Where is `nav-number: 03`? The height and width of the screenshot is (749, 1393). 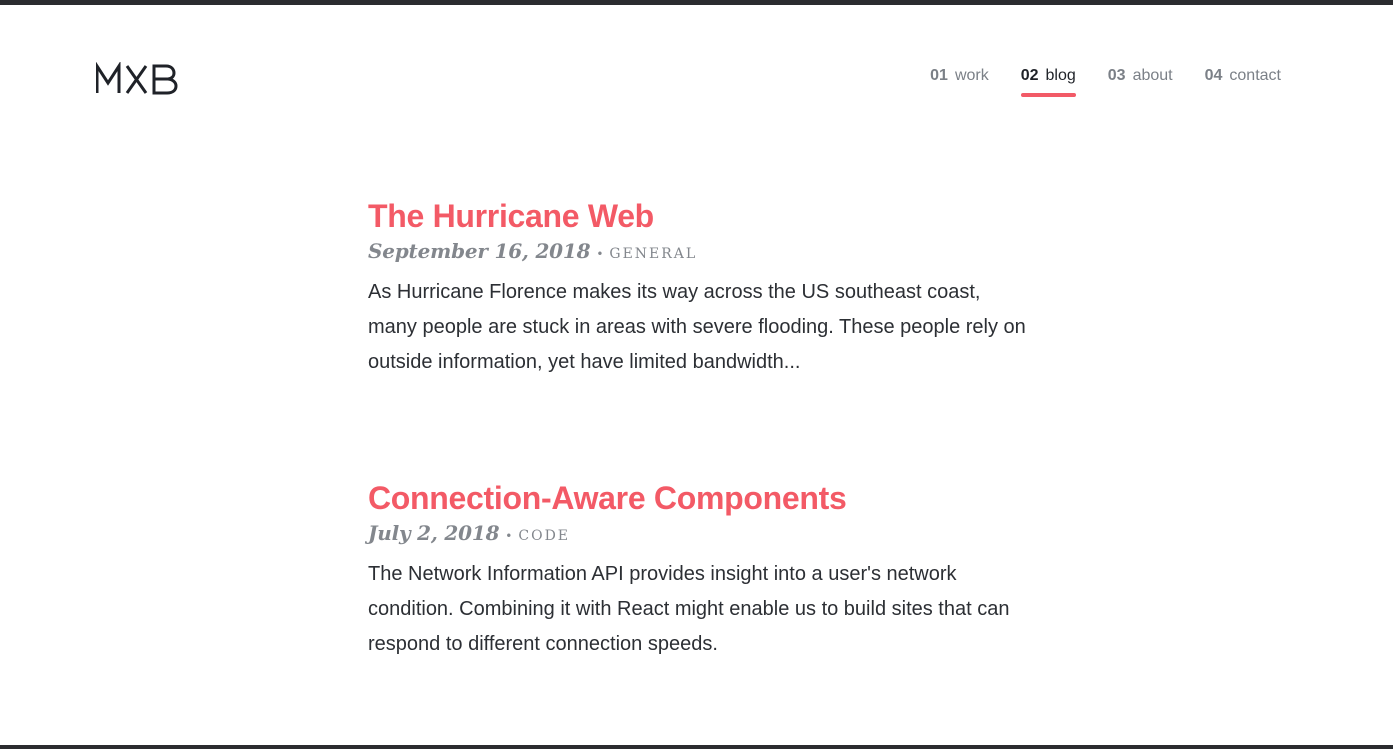 nav-number: 03 is located at coordinates (1116, 75).